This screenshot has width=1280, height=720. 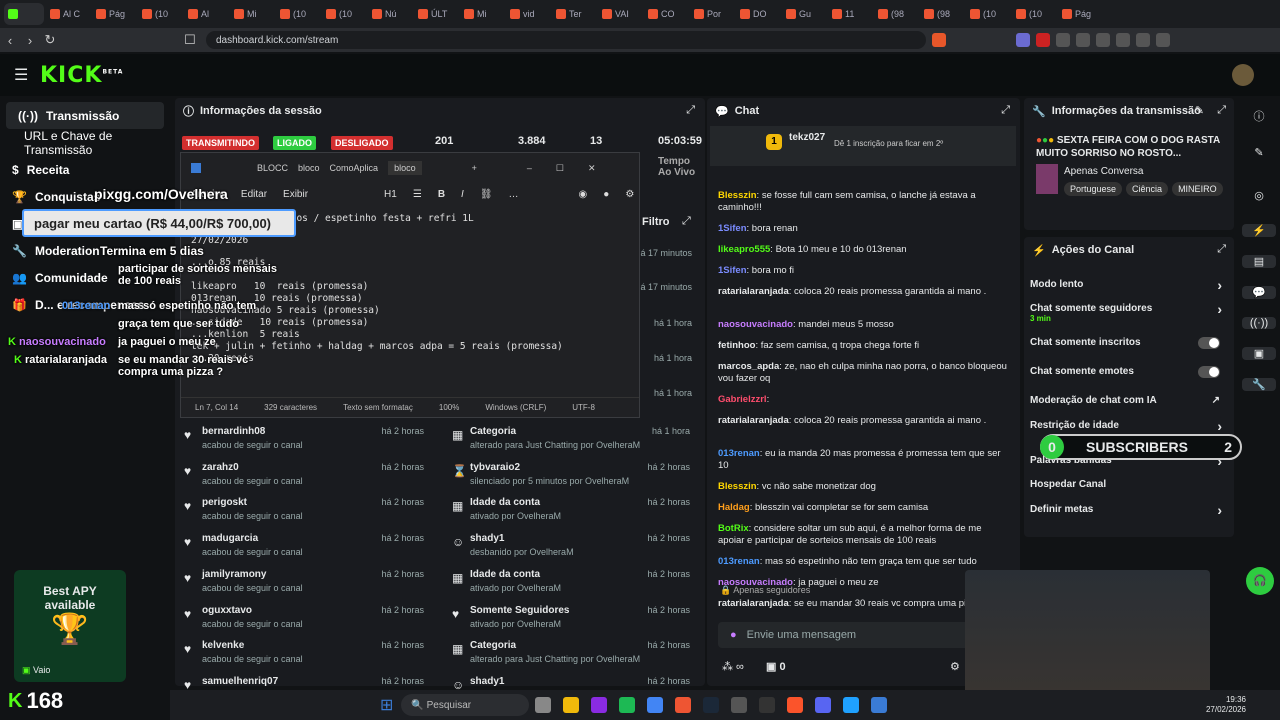 I want to click on chat-username: likeapro555, so click(x=744, y=249).